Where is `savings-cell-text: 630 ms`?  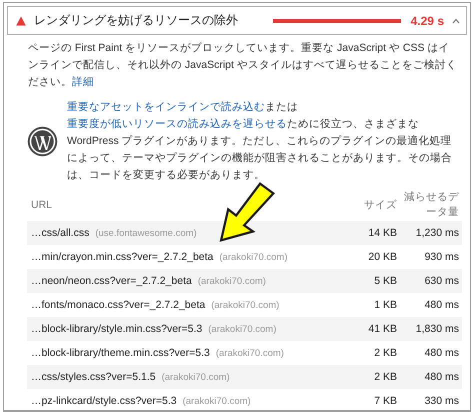 savings-cell-text: 630 ms is located at coordinates (442, 281).